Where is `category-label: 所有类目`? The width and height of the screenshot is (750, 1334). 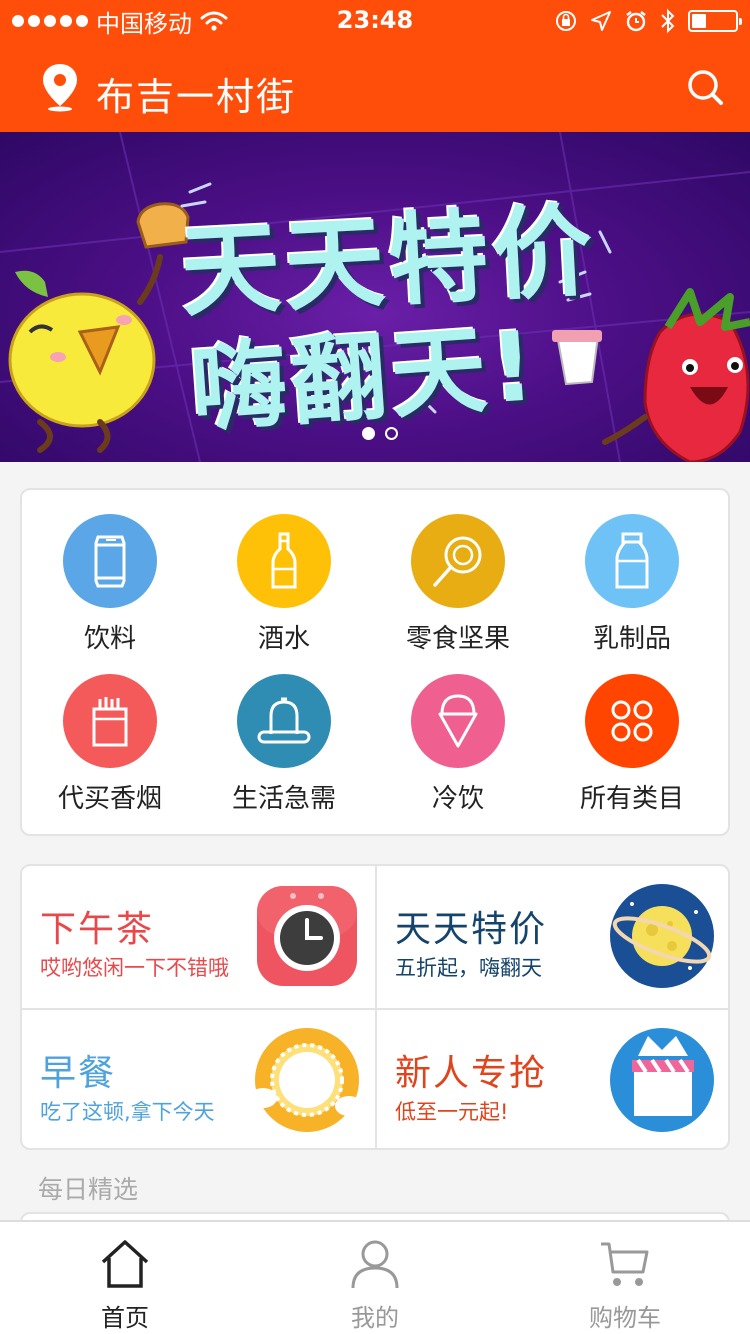
category-label: 所有类目 is located at coordinates (631, 799).